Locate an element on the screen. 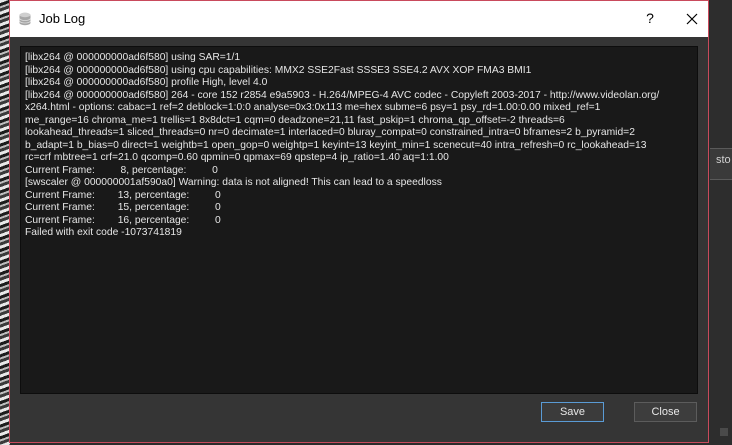 The height and width of the screenshot is (445, 732). log-line: Failed with exit code -1073741819 is located at coordinates (103, 232).